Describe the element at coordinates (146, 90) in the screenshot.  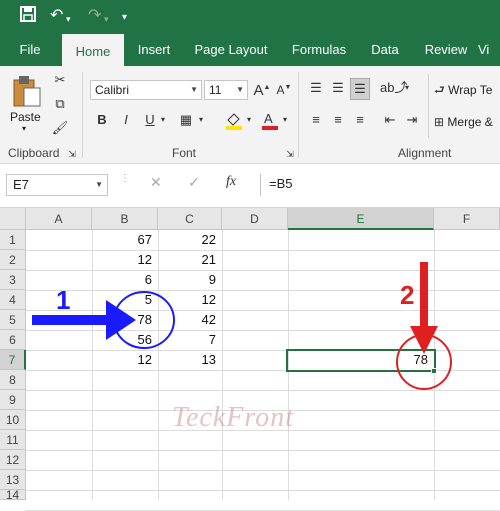
I see `font-name-combo: Calibri ▼` at that location.